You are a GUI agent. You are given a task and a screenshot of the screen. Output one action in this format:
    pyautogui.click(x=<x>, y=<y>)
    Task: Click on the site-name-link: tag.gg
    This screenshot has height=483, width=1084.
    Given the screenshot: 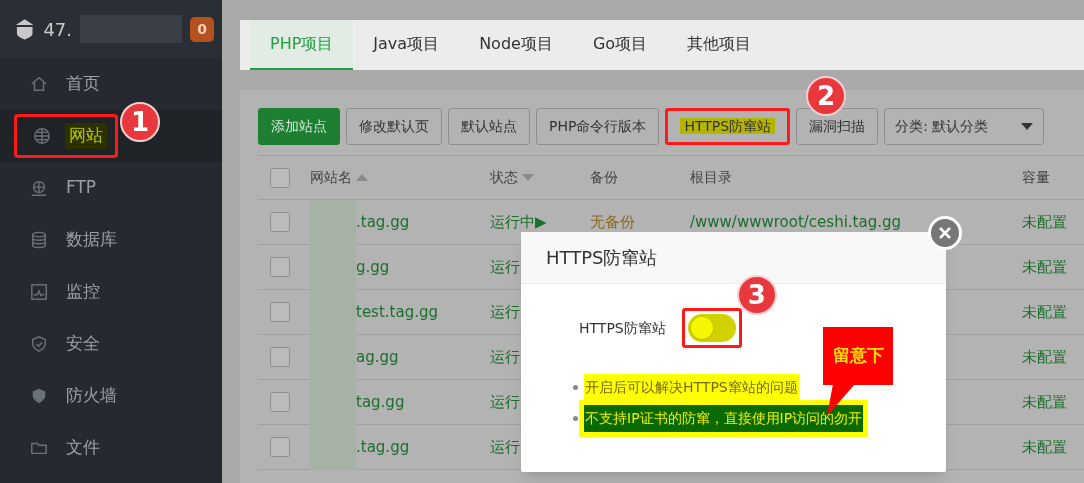 What is the action you would take?
    pyautogui.click(x=380, y=402)
    